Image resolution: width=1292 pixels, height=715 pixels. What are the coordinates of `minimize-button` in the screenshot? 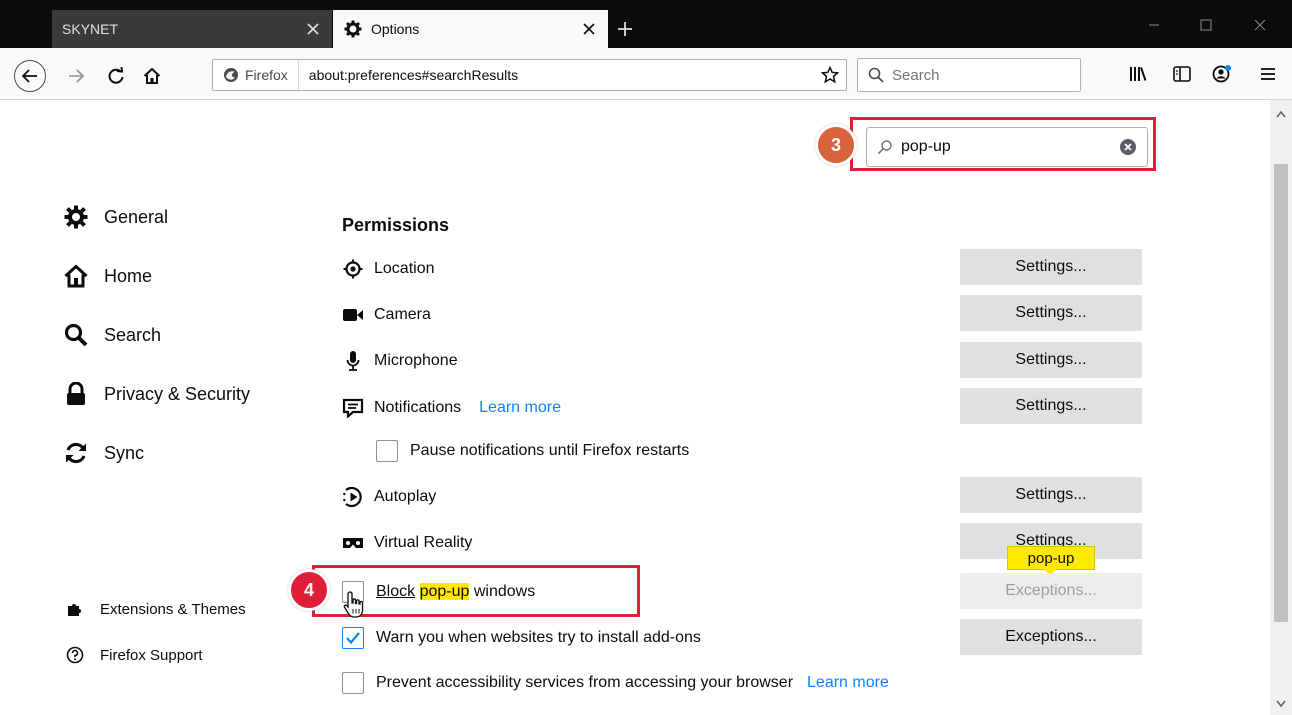 It's located at (1154, 25).